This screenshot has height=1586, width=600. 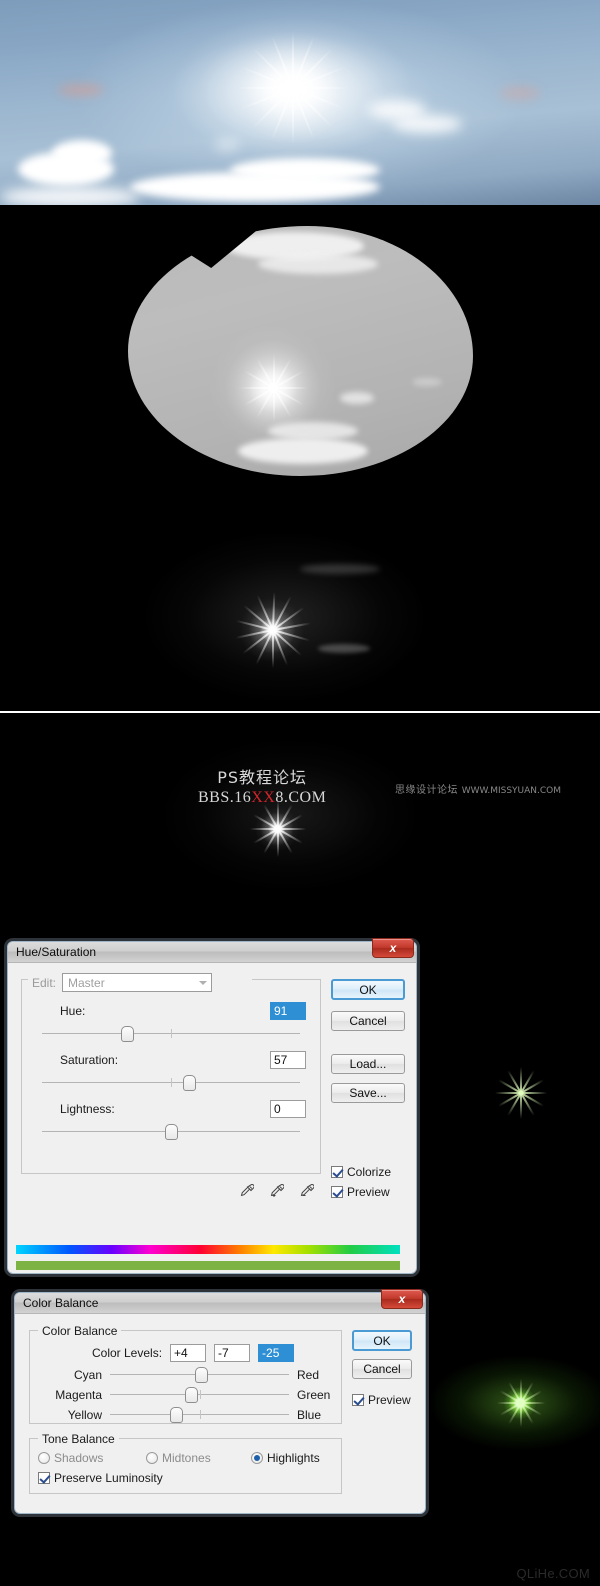 I want to click on saturation-label: Saturation:, so click(x=89, y=1060).